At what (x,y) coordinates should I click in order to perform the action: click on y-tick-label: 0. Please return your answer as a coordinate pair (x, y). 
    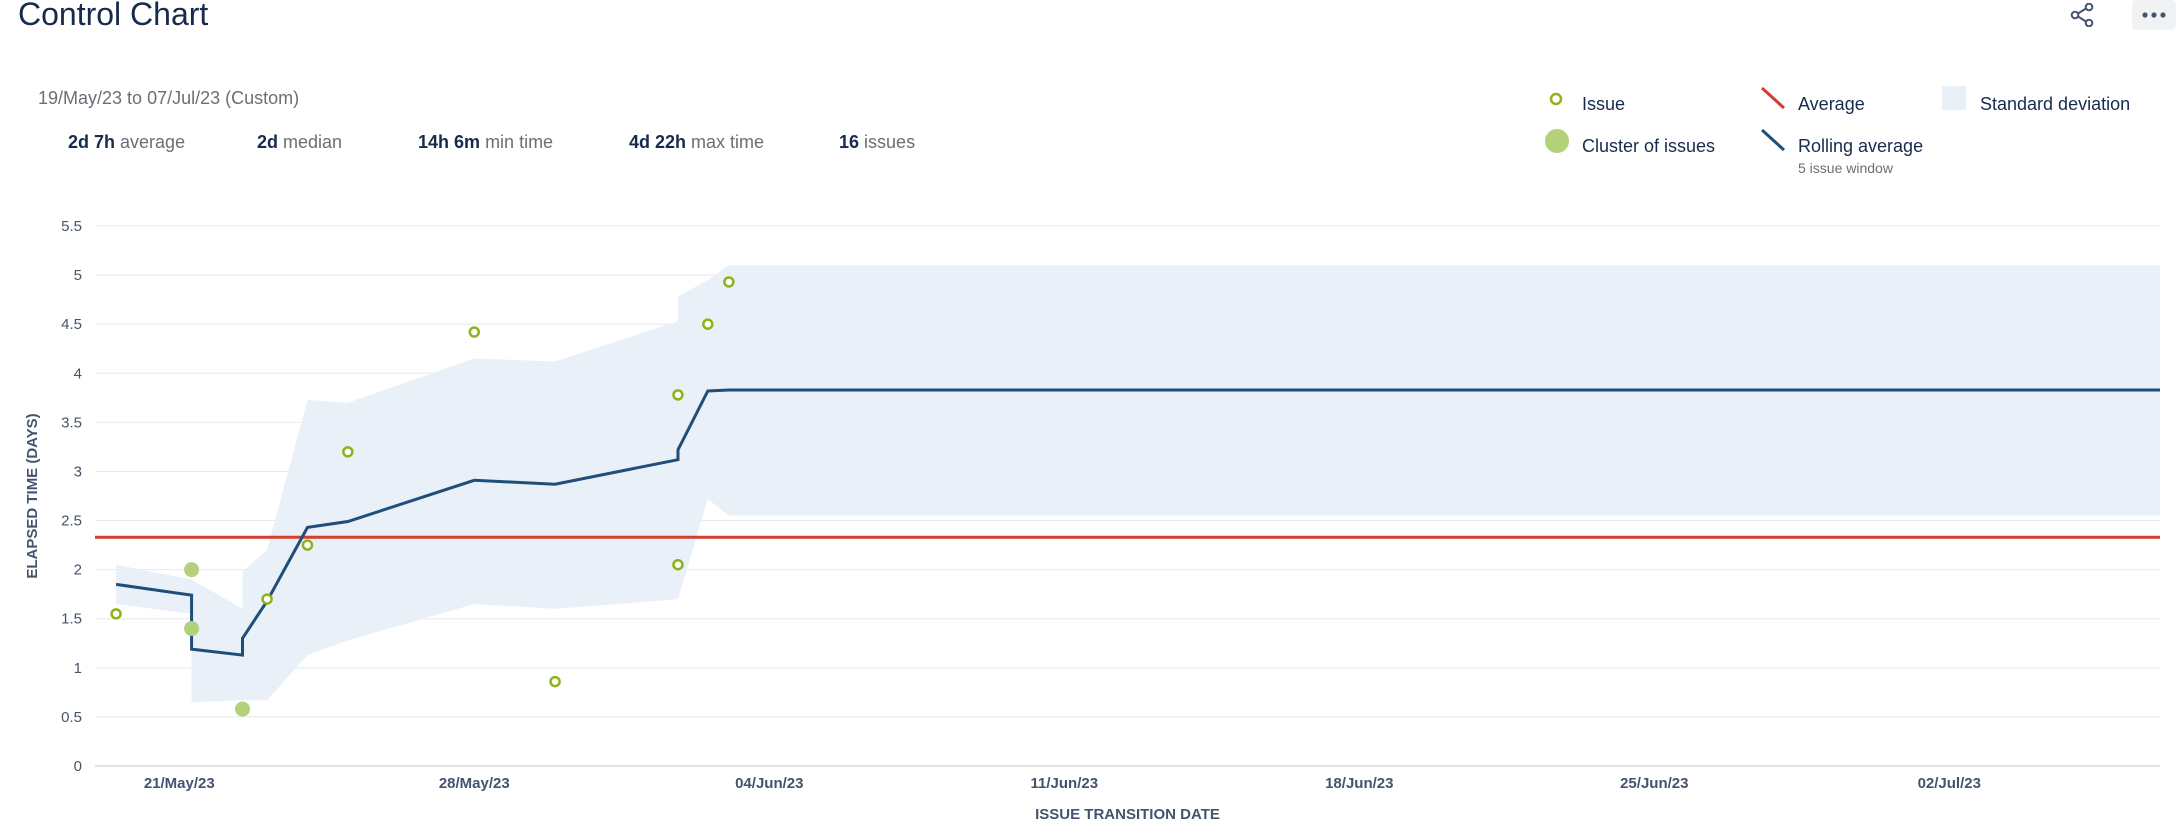
    Looking at the image, I should click on (78, 766).